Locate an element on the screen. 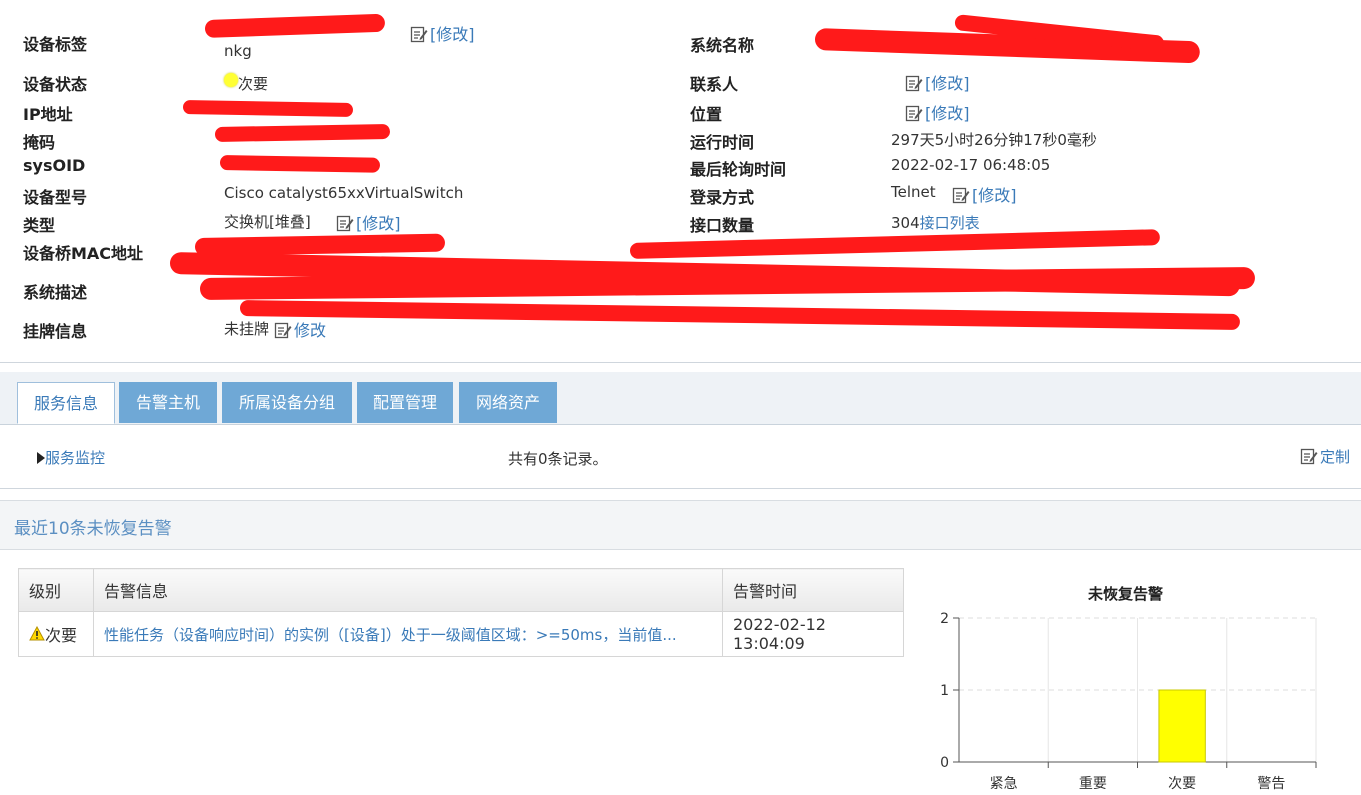 This screenshot has height=795, width=1361. value-last-poll: 2022-02-17 06:48:05 is located at coordinates (971, 165).